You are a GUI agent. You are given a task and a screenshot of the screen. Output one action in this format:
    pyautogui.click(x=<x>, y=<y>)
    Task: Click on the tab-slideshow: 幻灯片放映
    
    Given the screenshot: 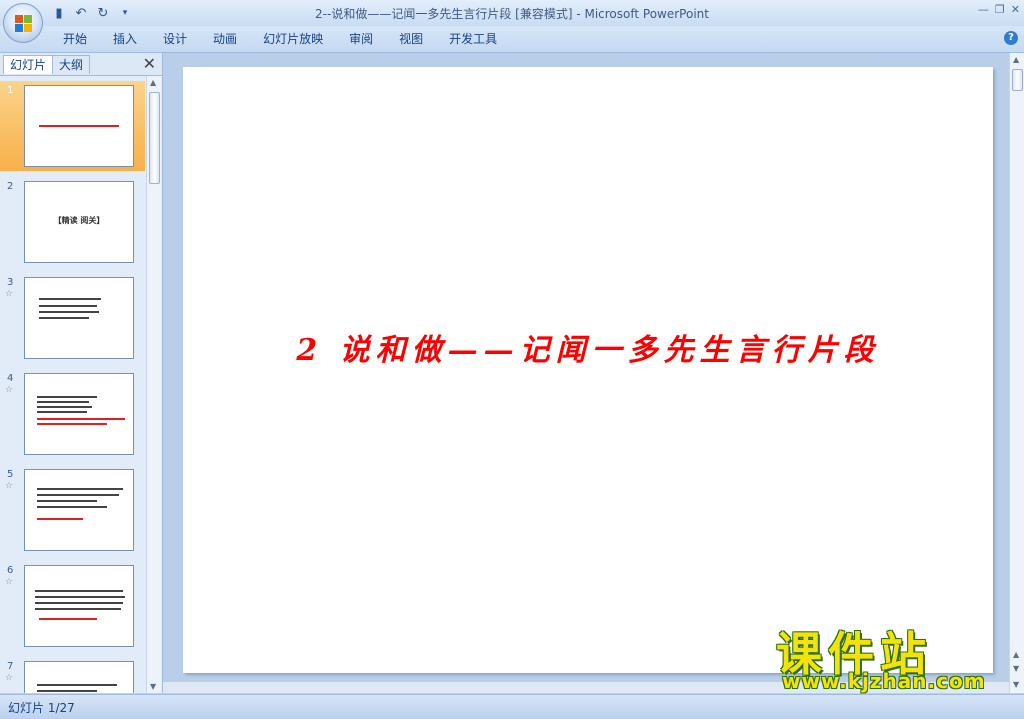 What is the action you would take?
    pyautogui.click(x=293, y=39)
    